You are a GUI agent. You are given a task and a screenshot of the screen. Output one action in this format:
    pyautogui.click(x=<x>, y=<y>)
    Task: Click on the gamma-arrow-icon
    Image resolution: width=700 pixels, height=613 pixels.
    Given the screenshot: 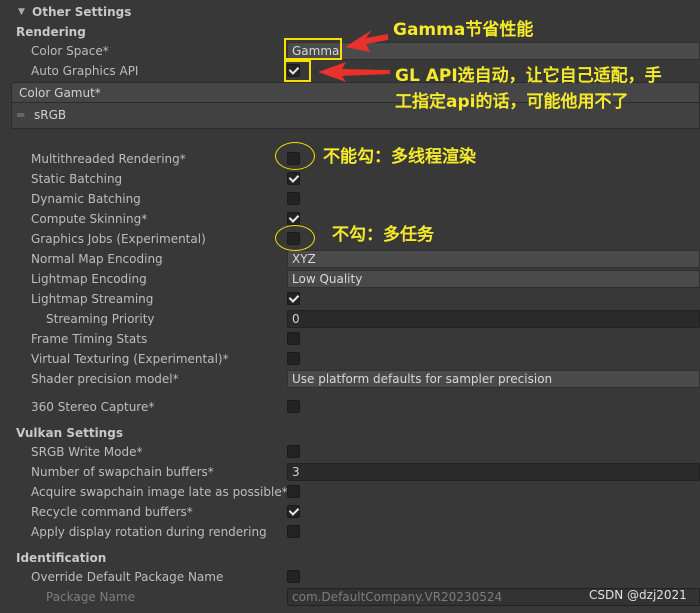 What is the action you would take?
    pyautogui.click(x=366, y=41)
    